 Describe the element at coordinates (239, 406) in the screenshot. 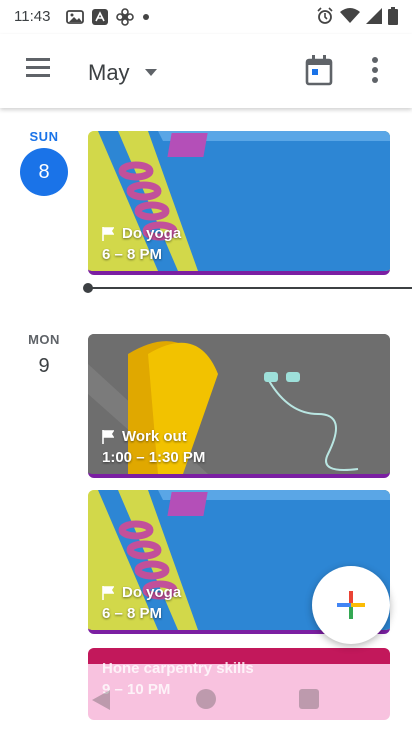

I see `event-card-work-out: Work out 1:00 – 1:30 PM` at that location.